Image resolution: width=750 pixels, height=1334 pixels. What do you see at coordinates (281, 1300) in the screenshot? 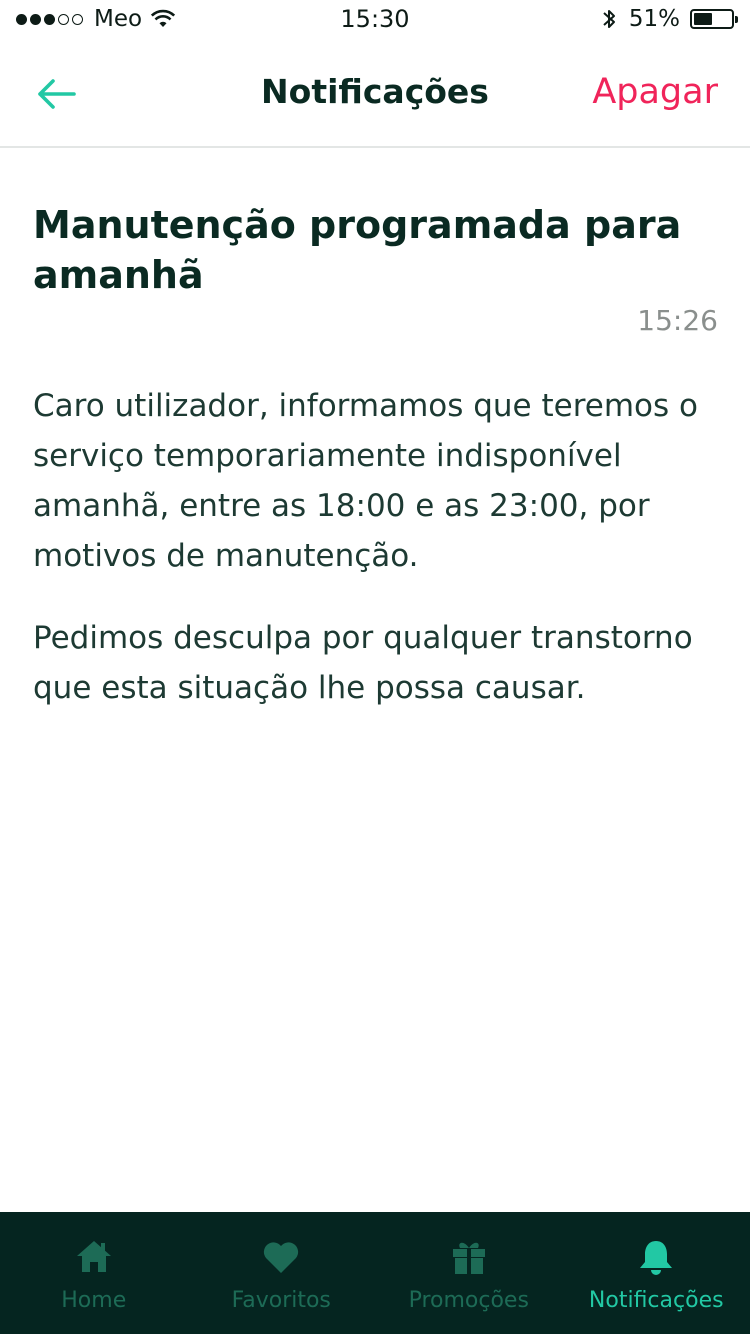
I see `tab-label: Favoritos` at bounding box center [281, 1300].